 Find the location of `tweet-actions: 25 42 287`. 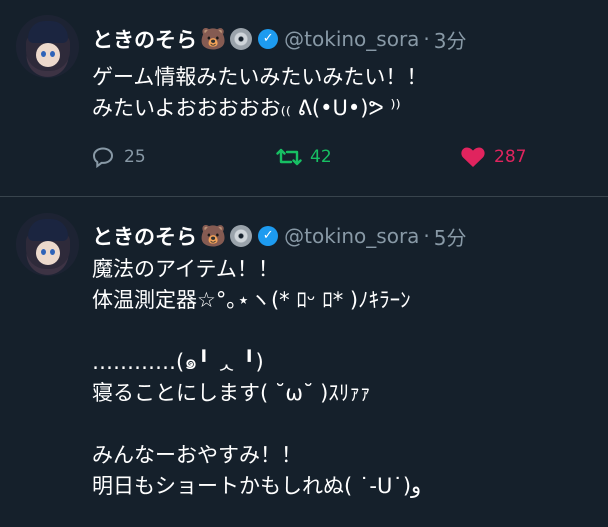

tweet-actions: 25 42 287 is located at coordinates (342, 160).